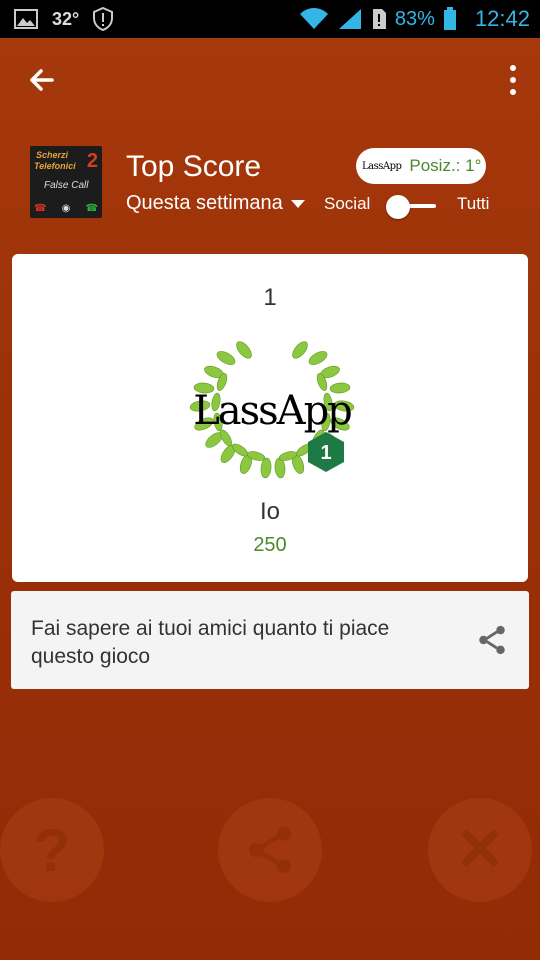 The width and height of the screenshot is (540, 960). What do you see at coordinates (26, 19) in the screenshot?
I see `gallery-icon` at bounding box center [26, 19].